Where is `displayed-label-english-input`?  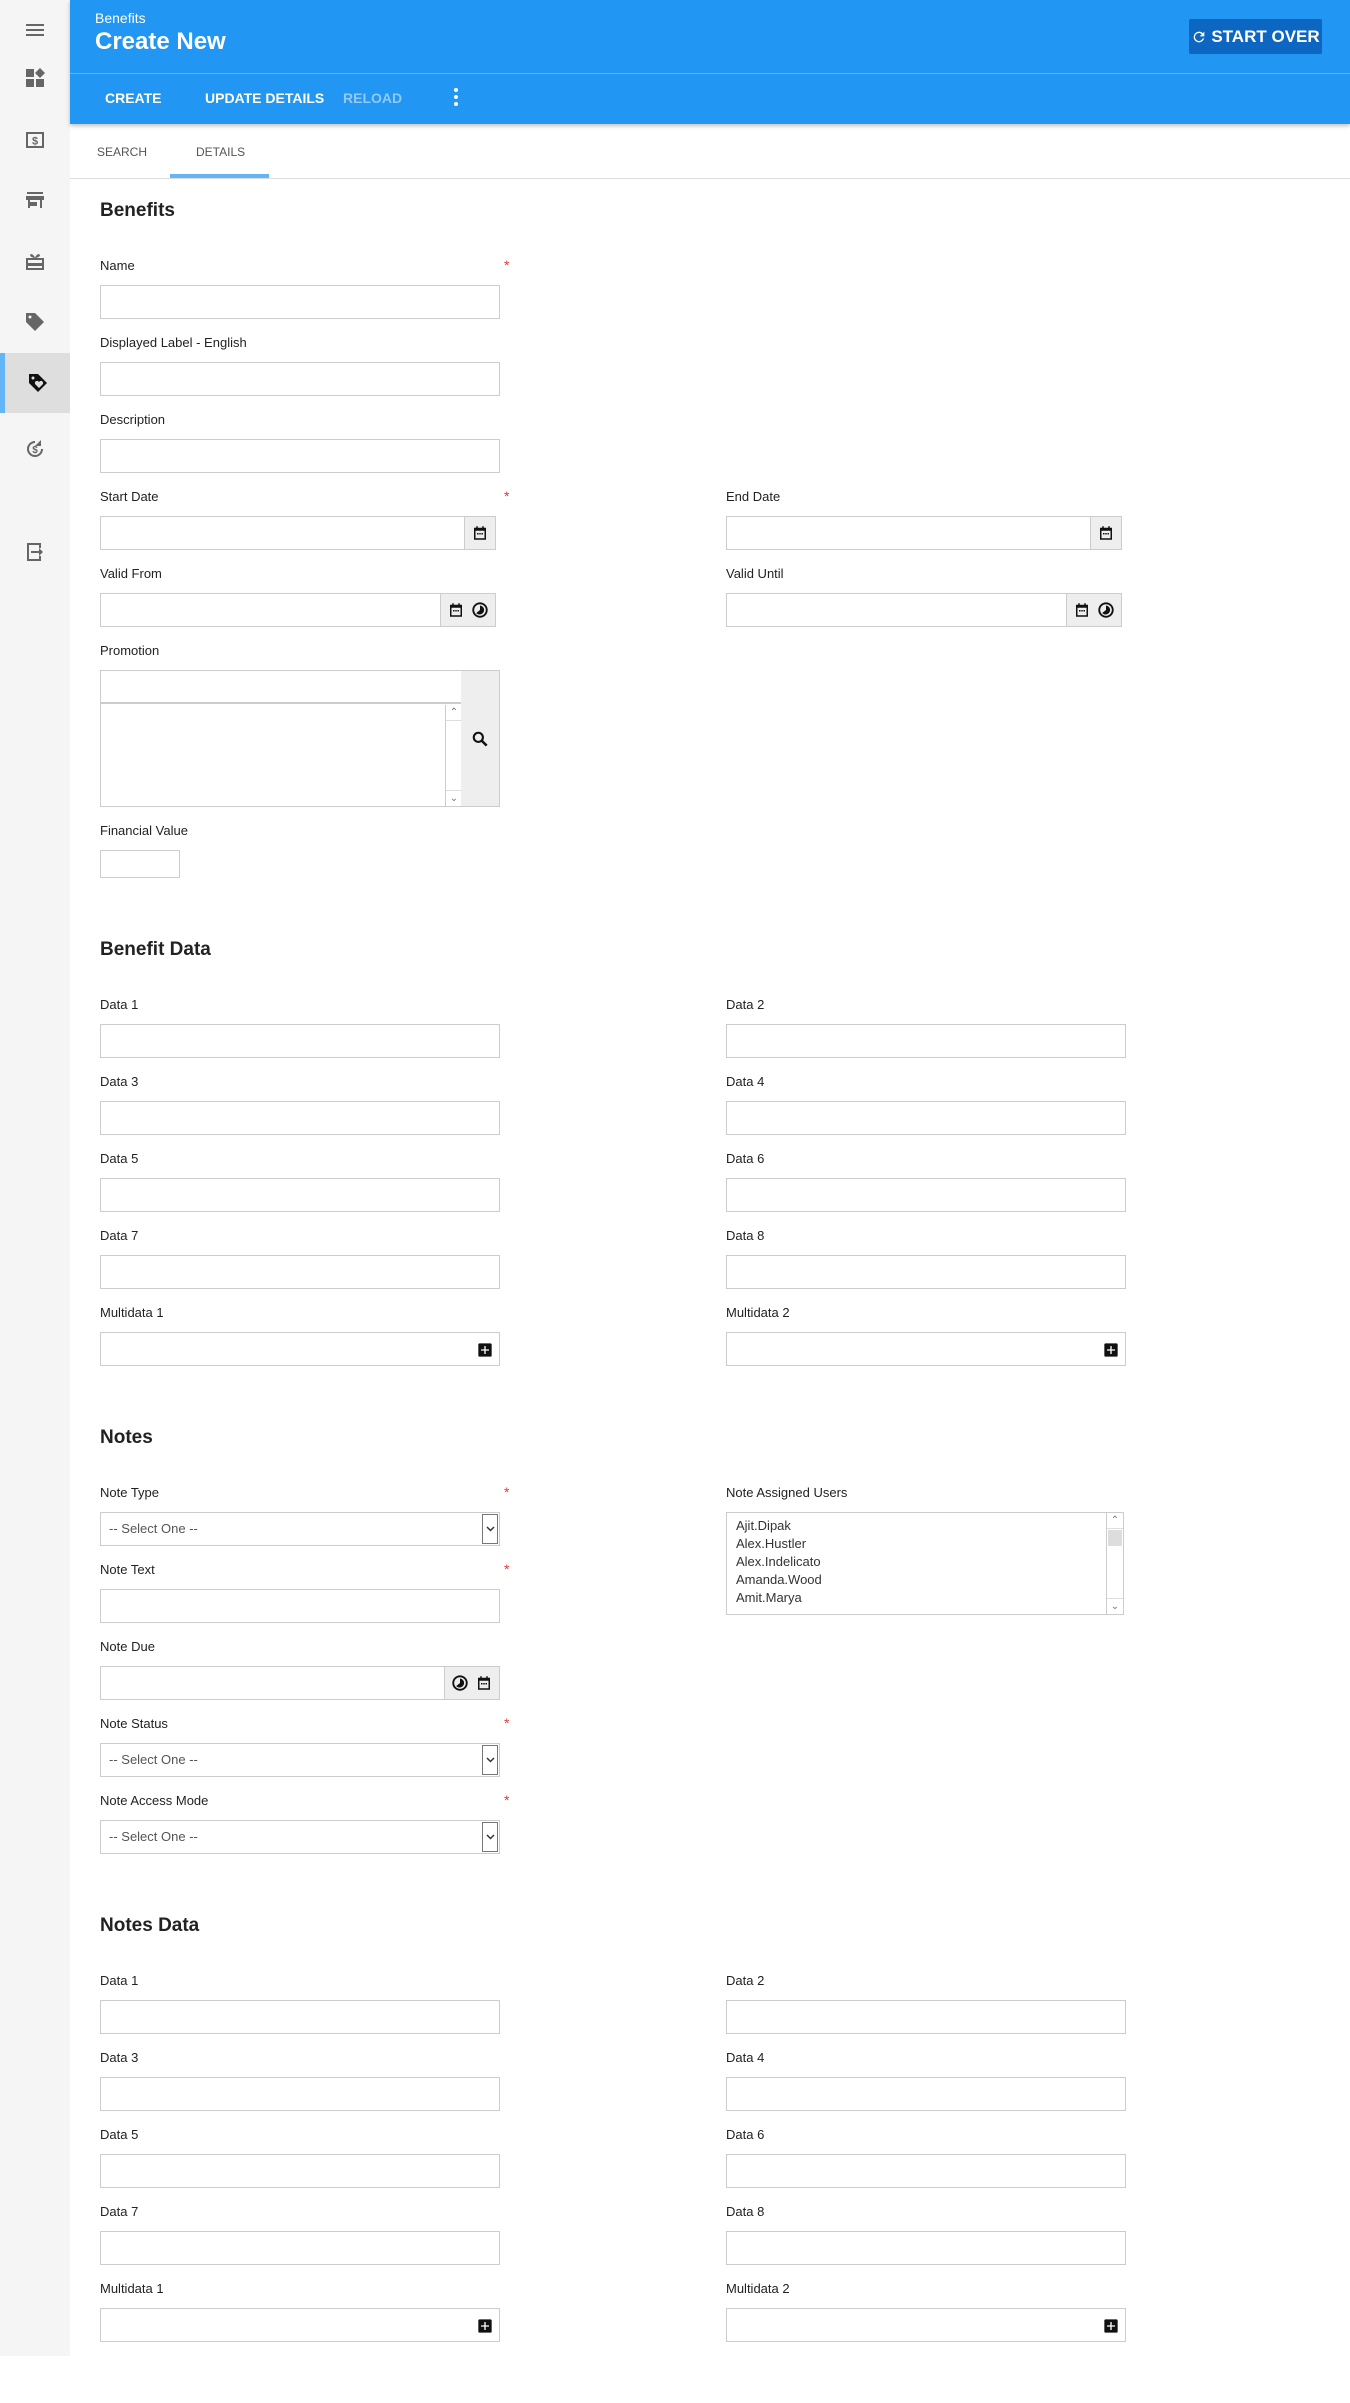
displayed-label-english-input is located at coordinates (300, 379).